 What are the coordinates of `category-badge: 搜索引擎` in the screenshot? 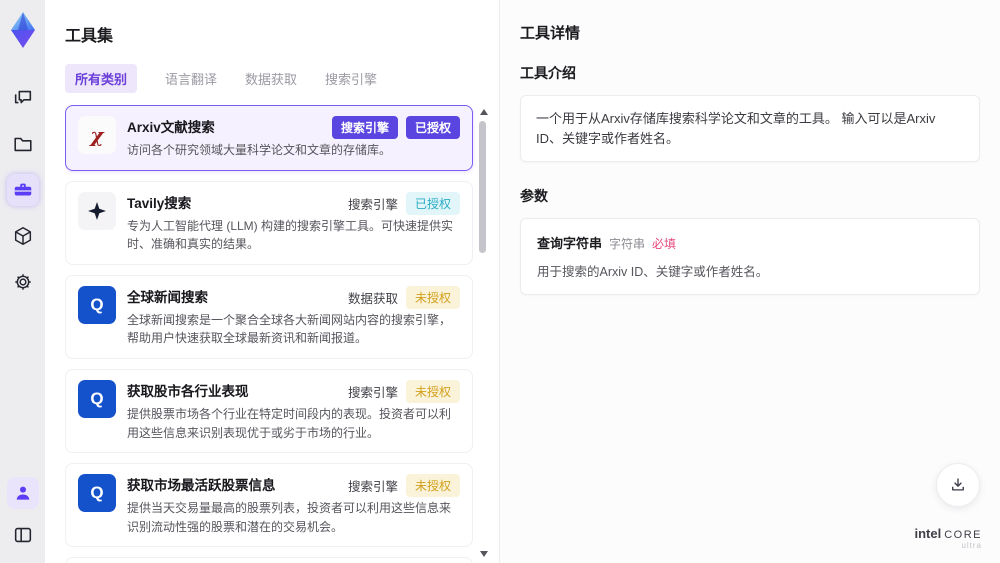 It's located at (364, 127).